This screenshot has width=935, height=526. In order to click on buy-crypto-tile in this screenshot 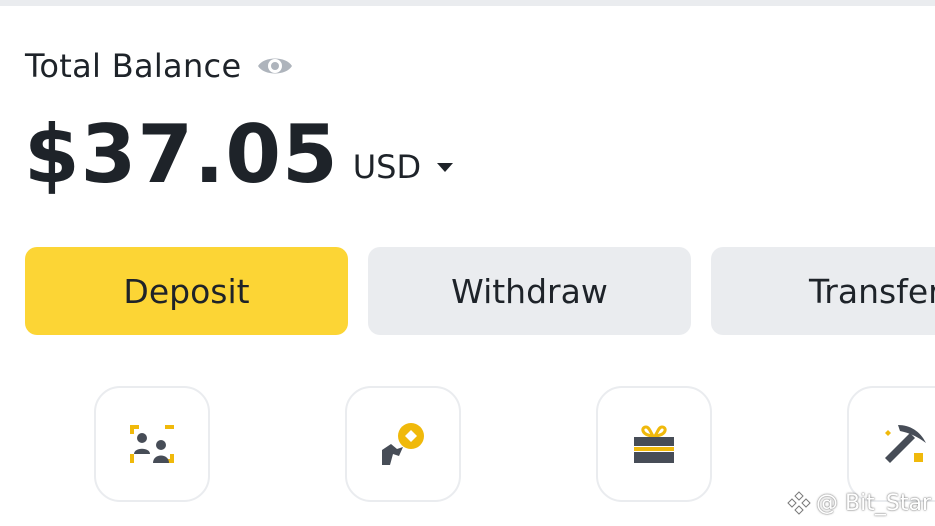, I will do `click(403, 444)`.